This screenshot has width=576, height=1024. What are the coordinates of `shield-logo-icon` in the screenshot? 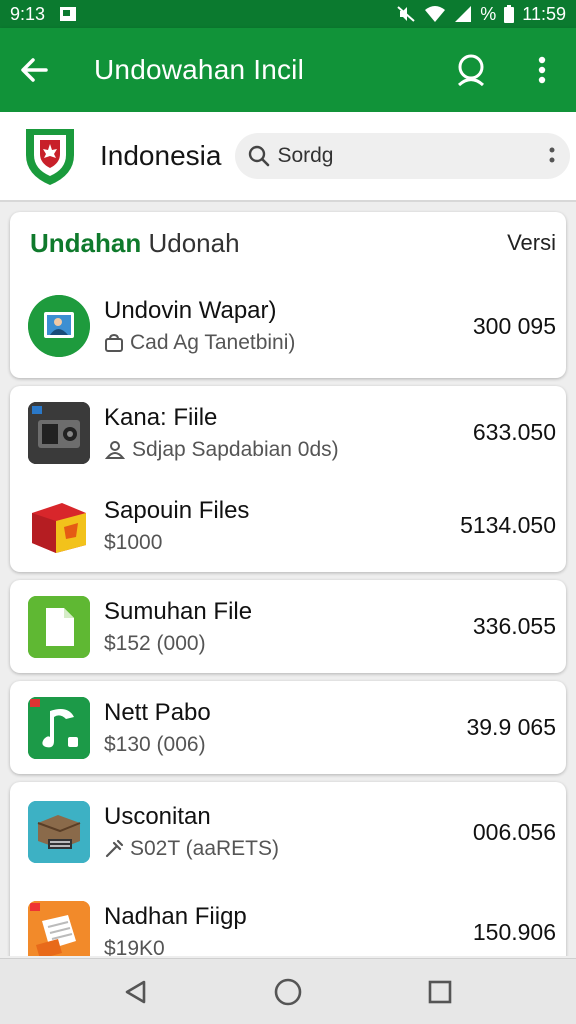 It's located at (50, 156).